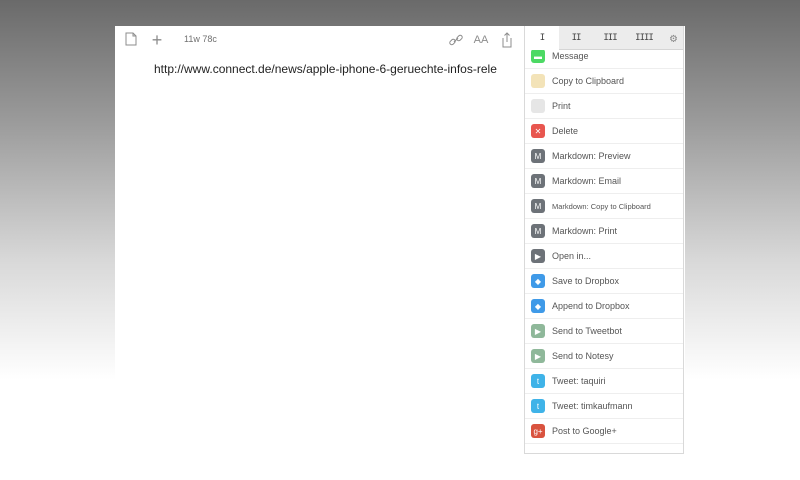 The height and width of the screenshot is (480, 800). I want to click on action-label: Markdown: Copy to Clipboard, so click(601, 206).